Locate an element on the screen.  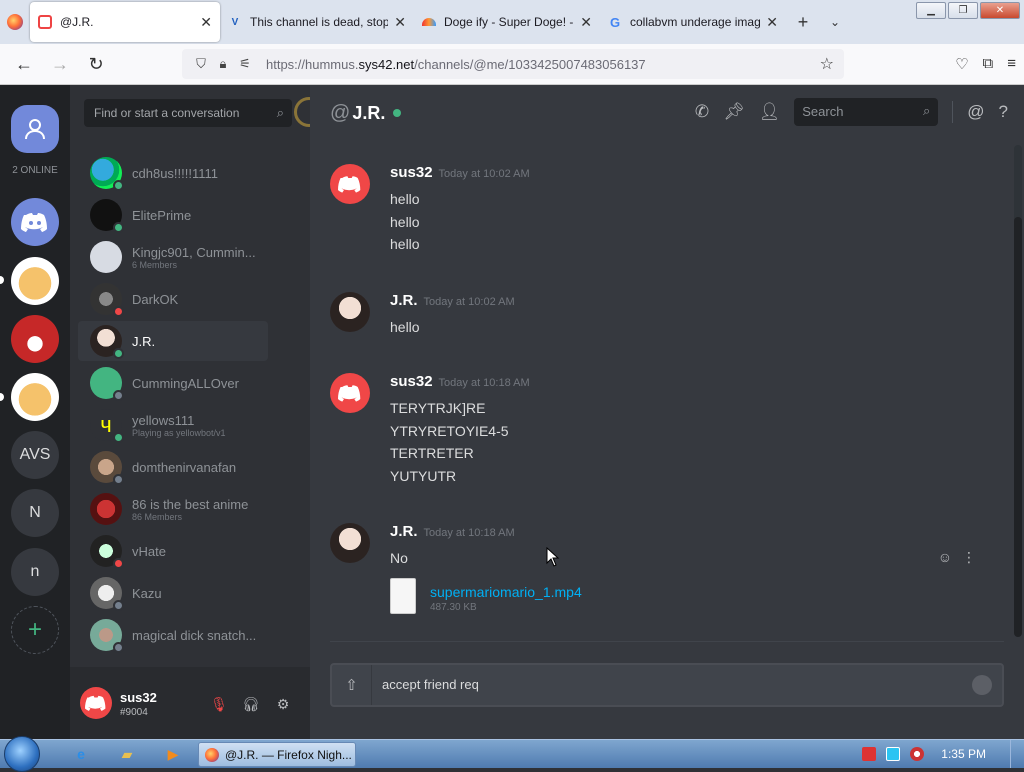
dm-item-selected: J.R. is located at coordinates (173, 341).